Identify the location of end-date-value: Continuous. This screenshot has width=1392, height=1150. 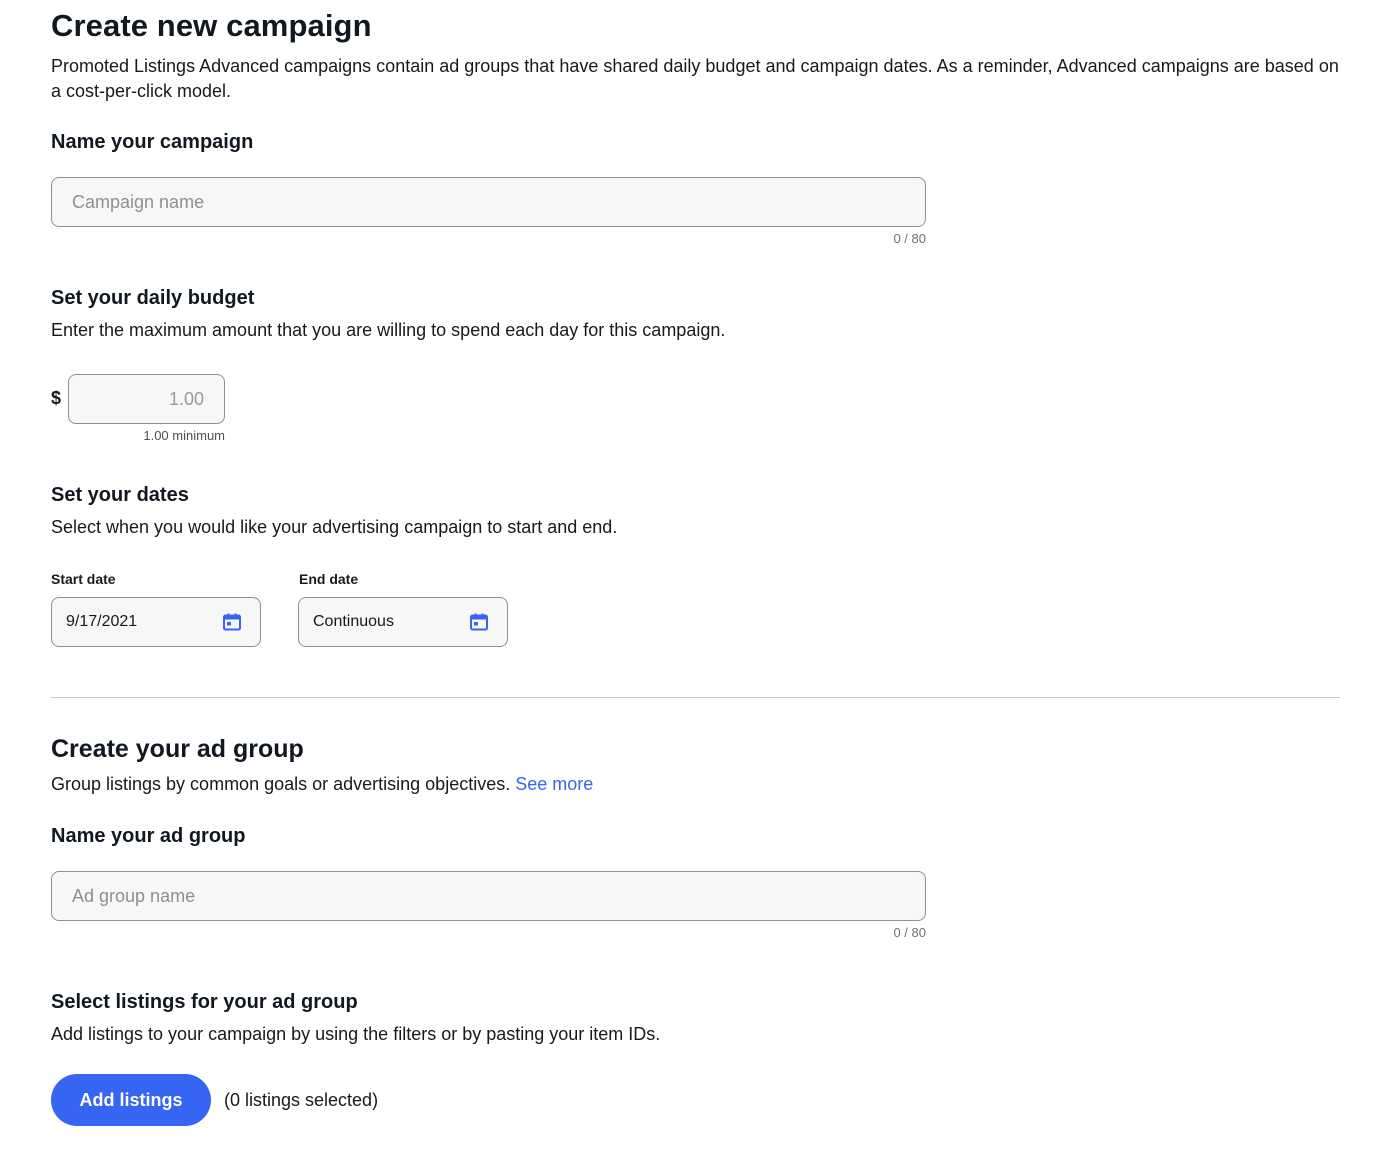
(353, 621).